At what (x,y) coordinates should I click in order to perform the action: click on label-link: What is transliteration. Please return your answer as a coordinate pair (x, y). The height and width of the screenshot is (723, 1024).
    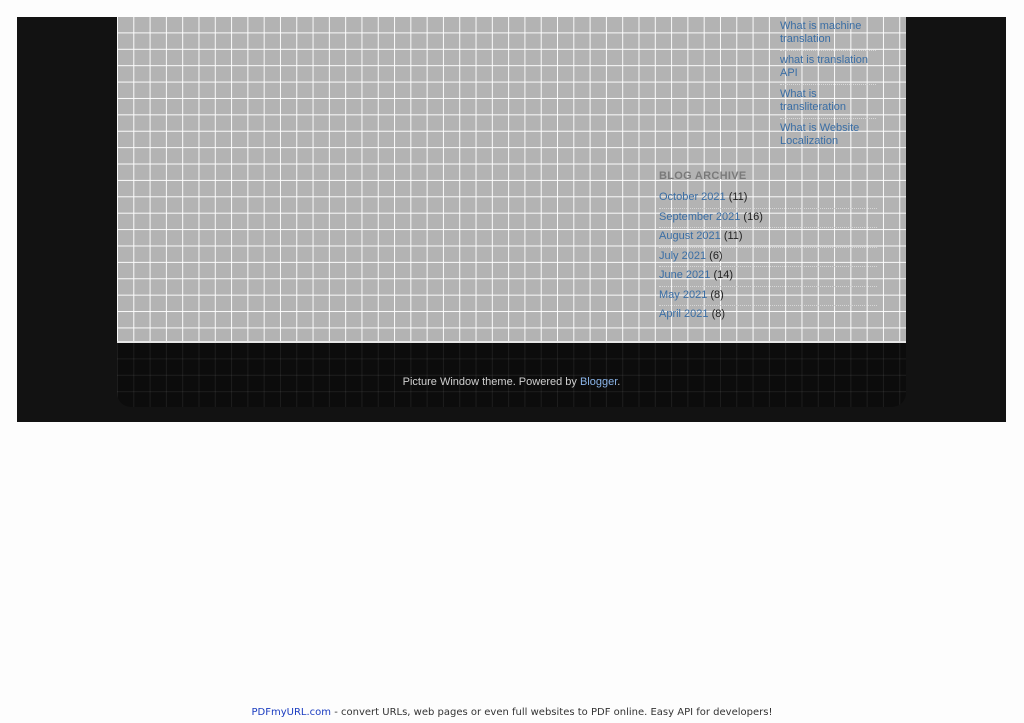
    Looking at the image, I should click on (813, 100).